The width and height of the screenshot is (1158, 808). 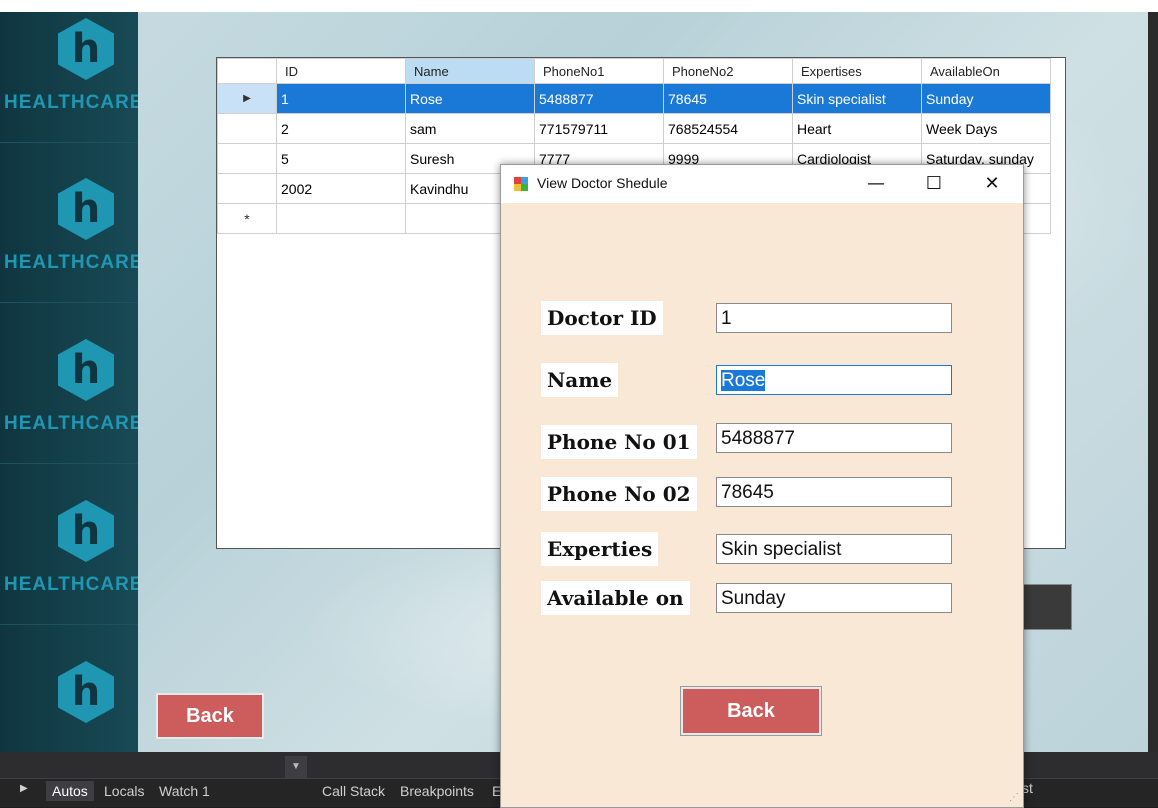 What do you see at coordinates (986, 128) in the screenshot?
I see `cell-available: Week Days` at bounding box center [986, 128].